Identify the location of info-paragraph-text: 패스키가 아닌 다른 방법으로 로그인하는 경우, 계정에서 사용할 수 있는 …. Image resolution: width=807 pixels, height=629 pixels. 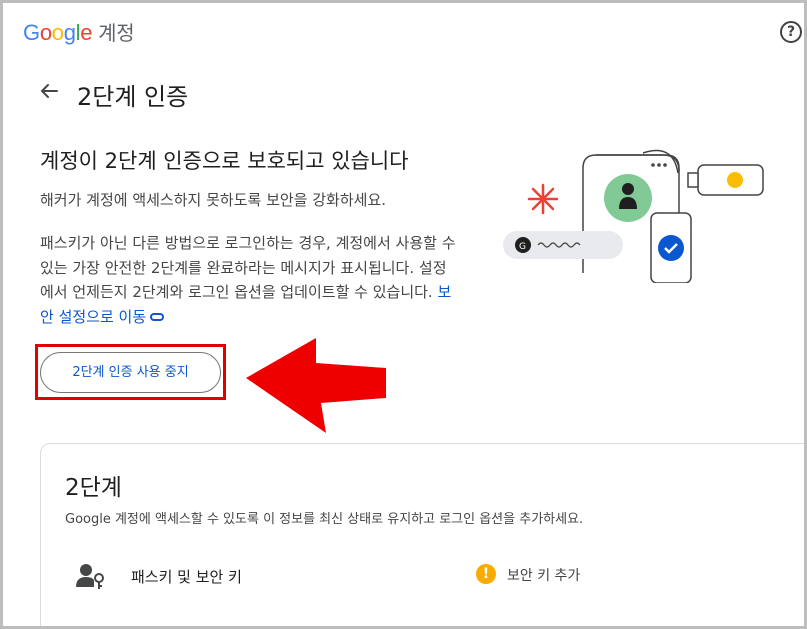
(248, 267).